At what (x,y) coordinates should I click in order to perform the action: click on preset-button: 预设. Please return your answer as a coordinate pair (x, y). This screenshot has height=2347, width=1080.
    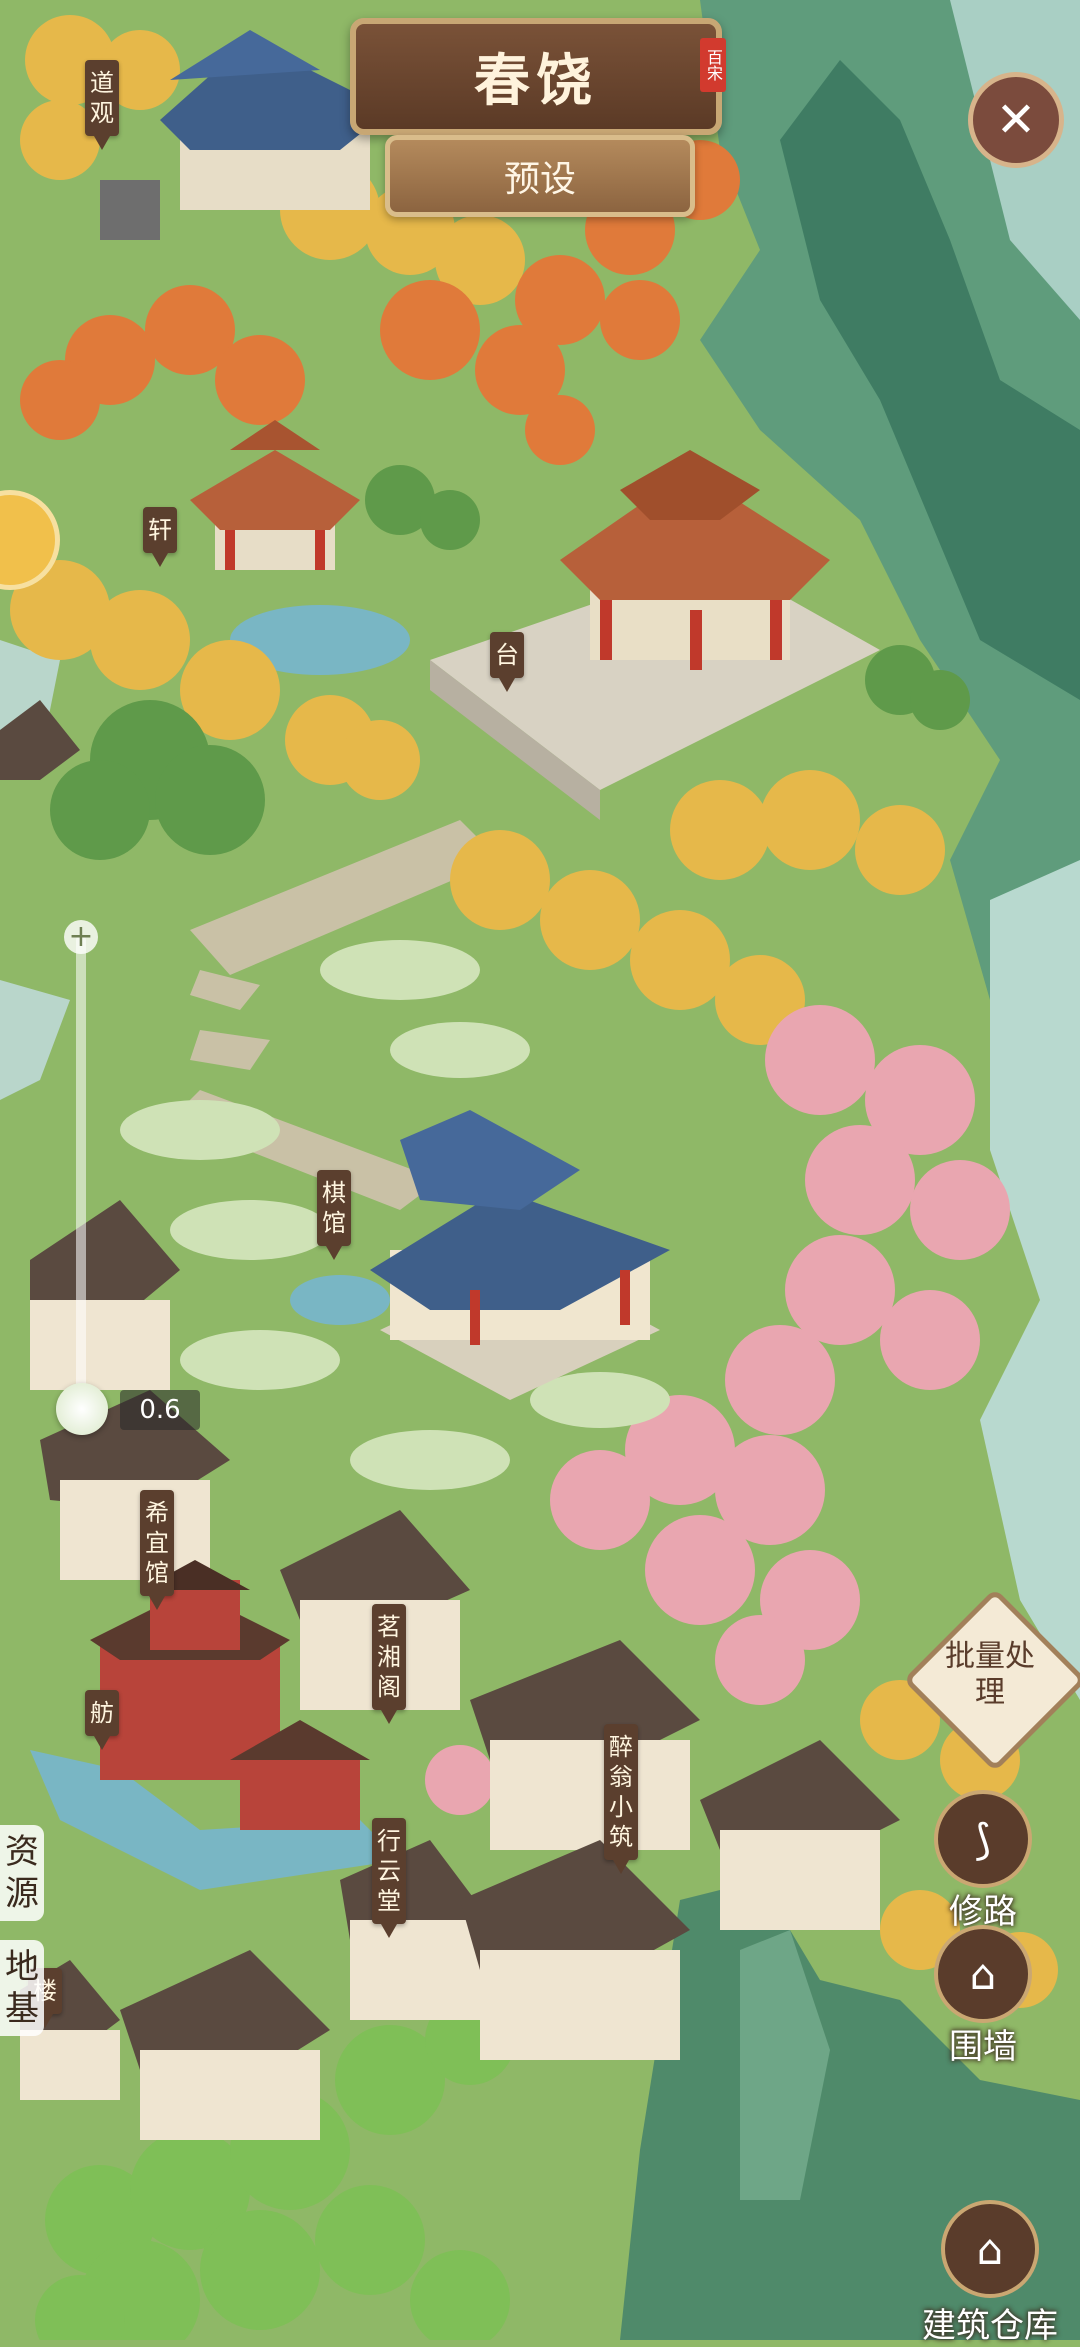
    Looking at the image, I should click on (540, 176).